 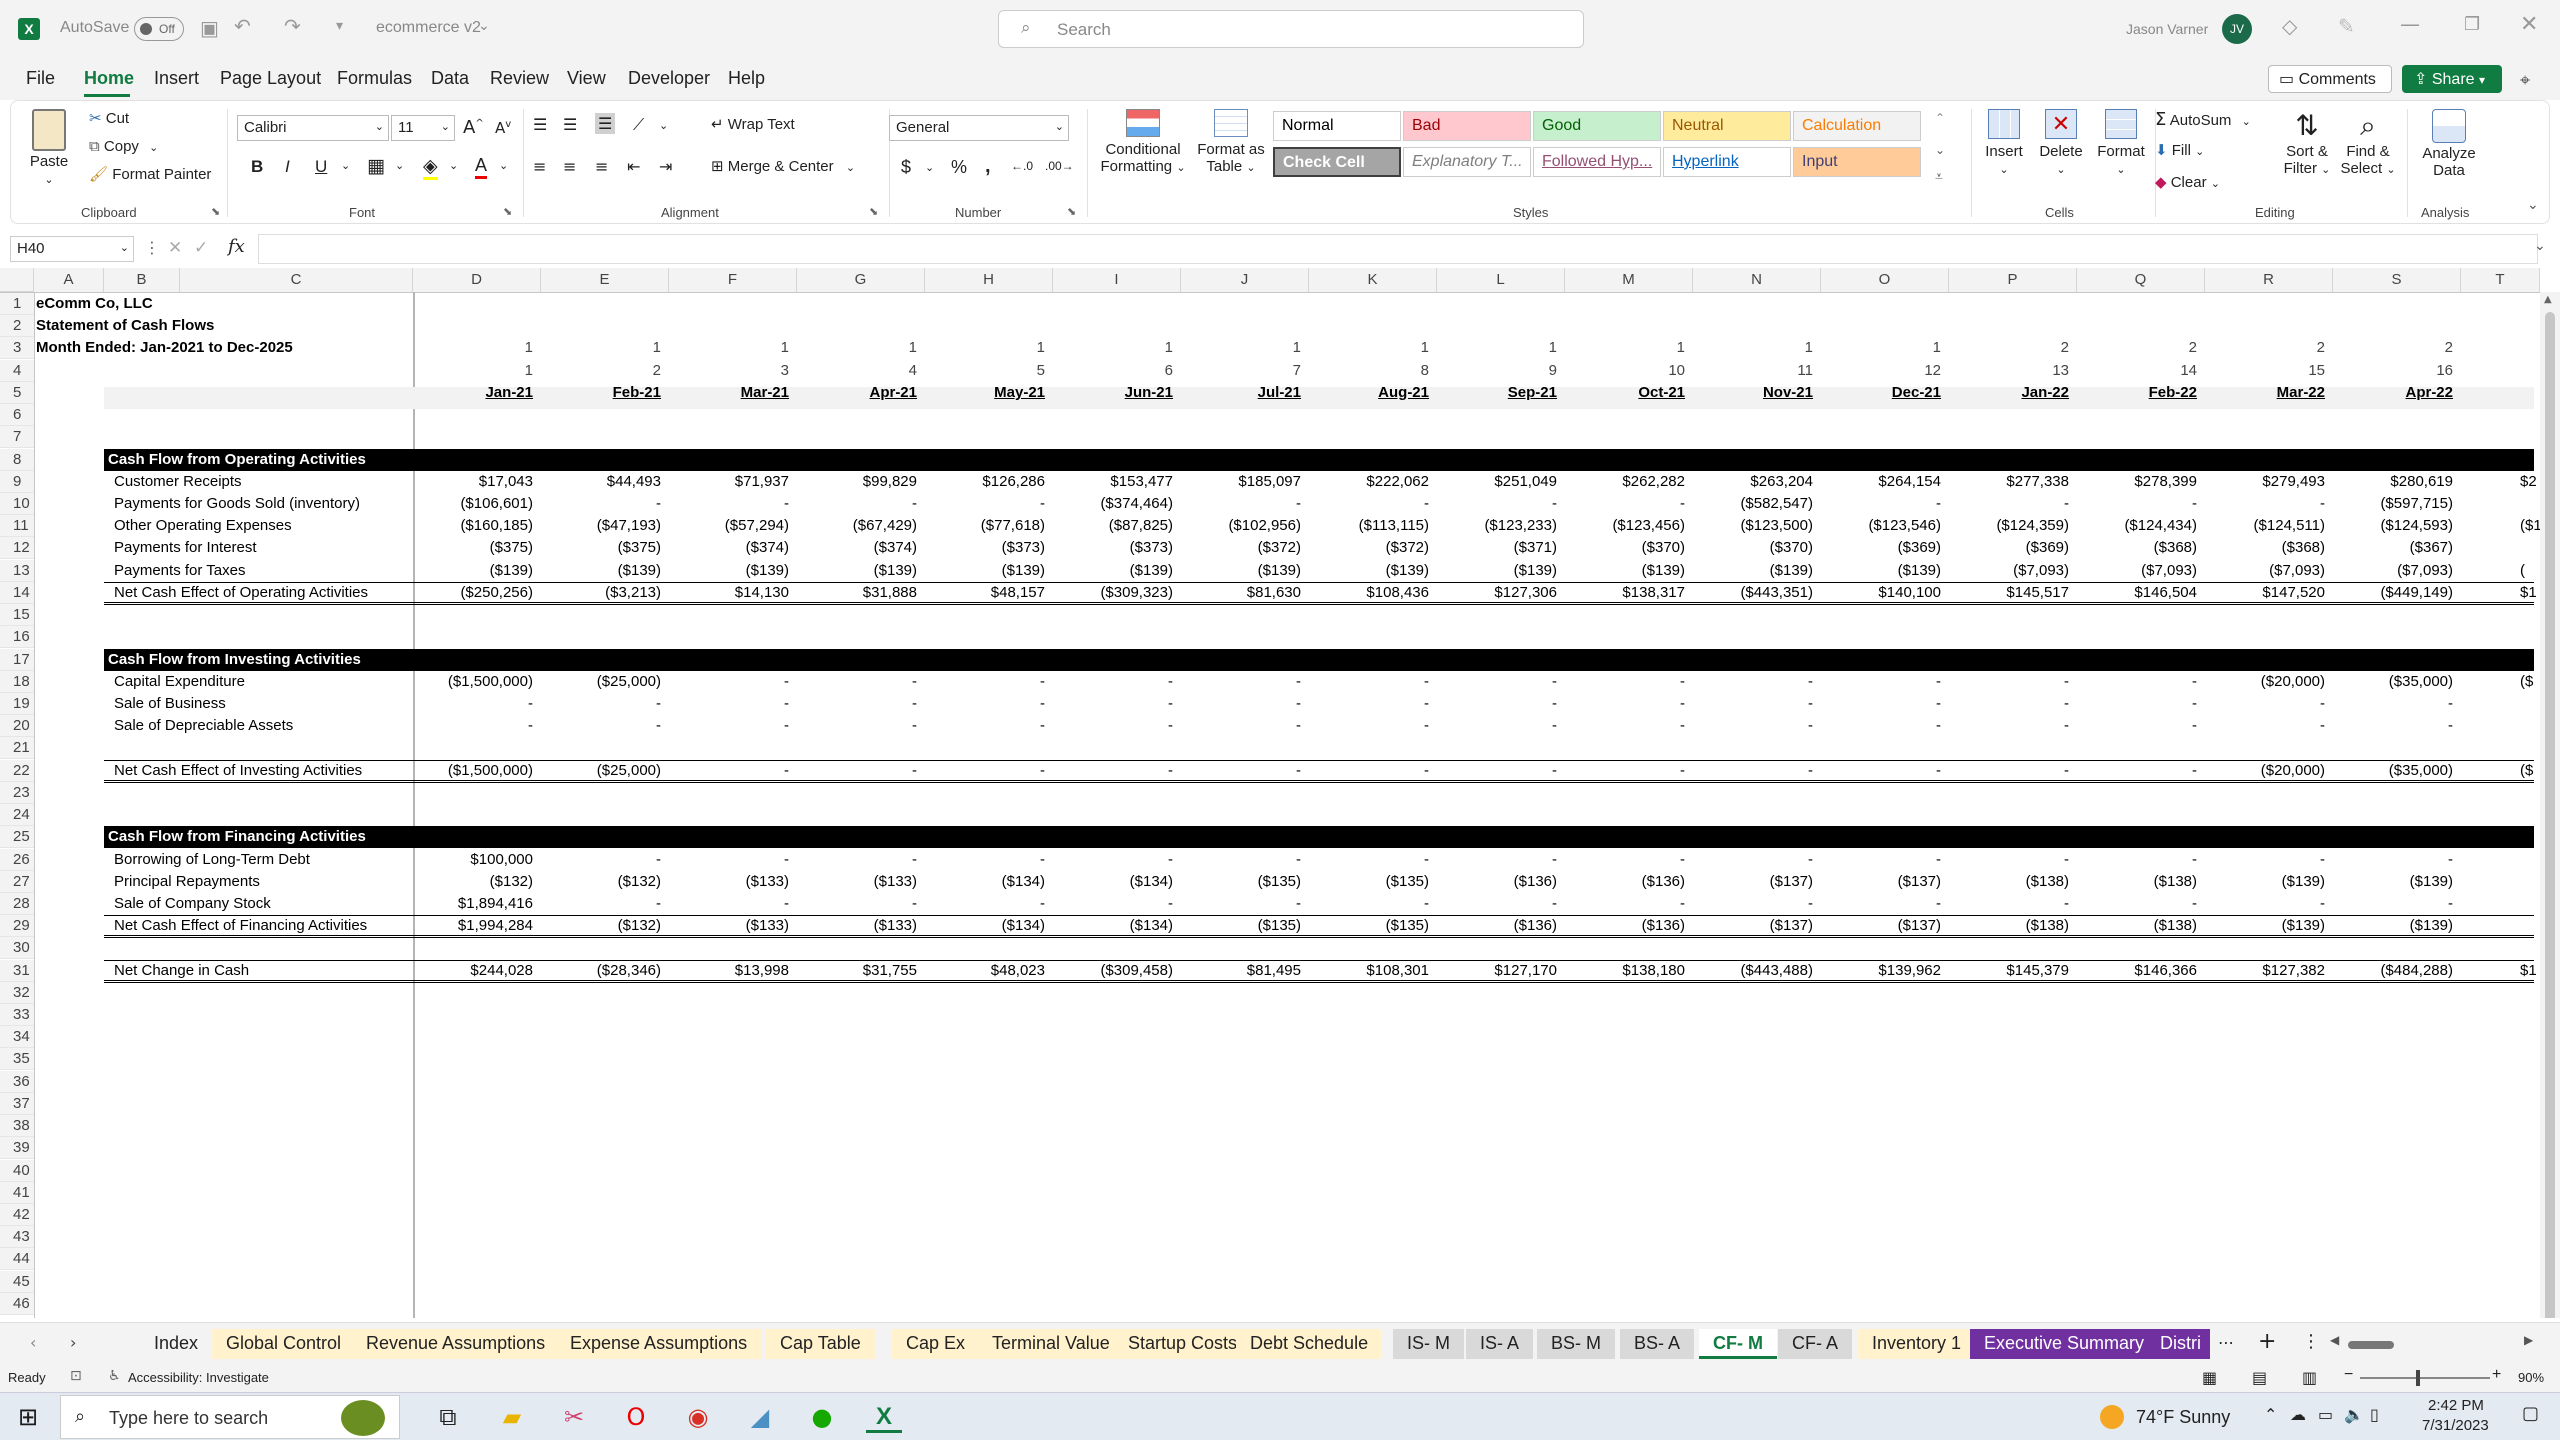 I want to click on line-value-financing-1-11: ($137), so click(x=1876, y=882).